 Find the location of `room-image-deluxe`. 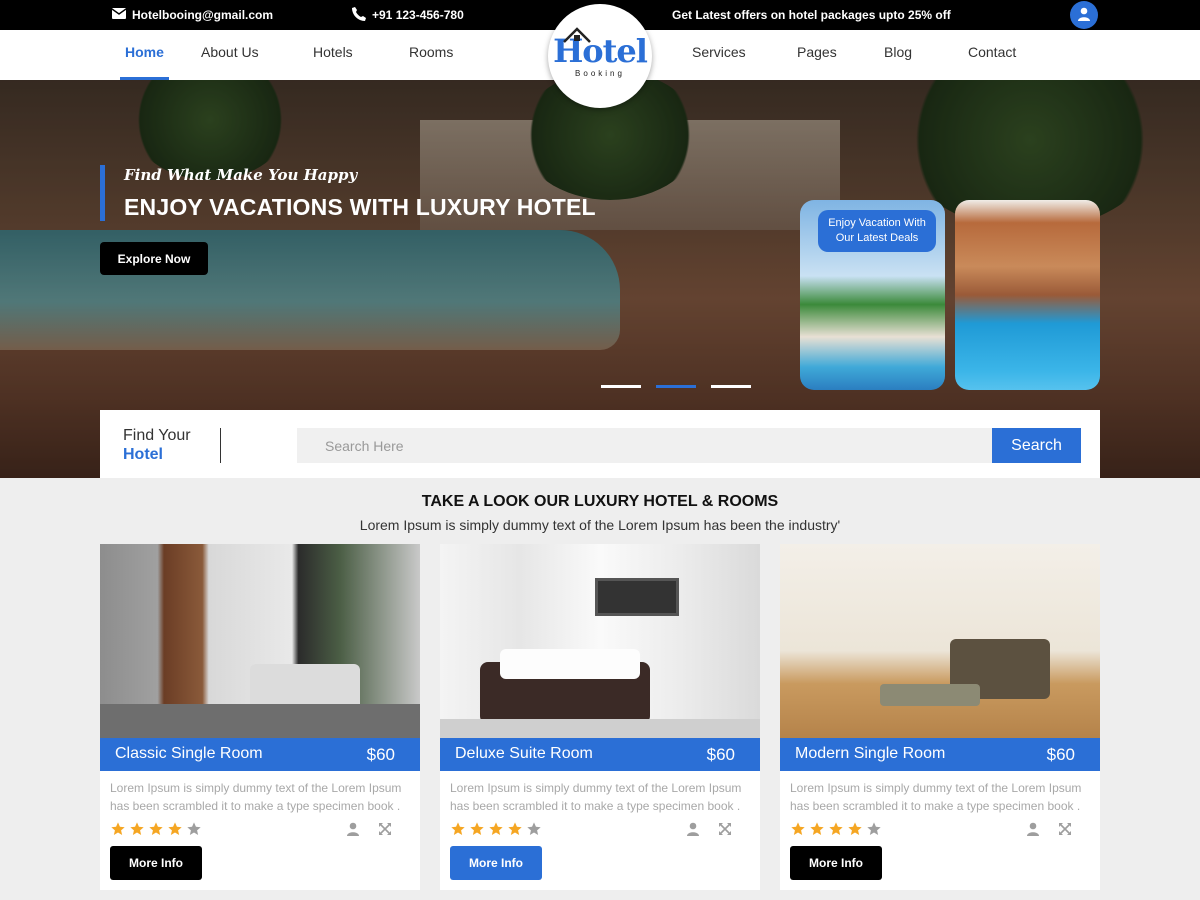

room-image-deluxe is located at coordinates (600, 641).